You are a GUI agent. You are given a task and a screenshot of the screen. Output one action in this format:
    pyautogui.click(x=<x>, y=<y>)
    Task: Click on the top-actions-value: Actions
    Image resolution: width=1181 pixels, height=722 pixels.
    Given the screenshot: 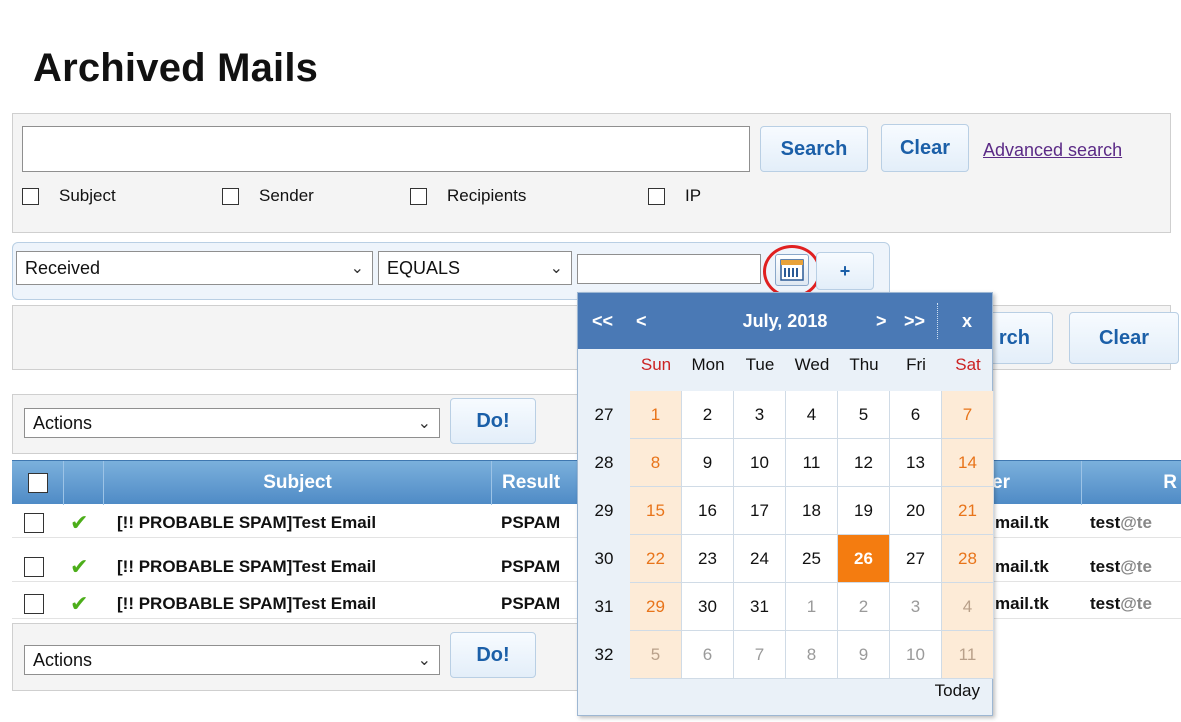 What is the action you would take?
    pyautogui.click(x=63, y=422)
    